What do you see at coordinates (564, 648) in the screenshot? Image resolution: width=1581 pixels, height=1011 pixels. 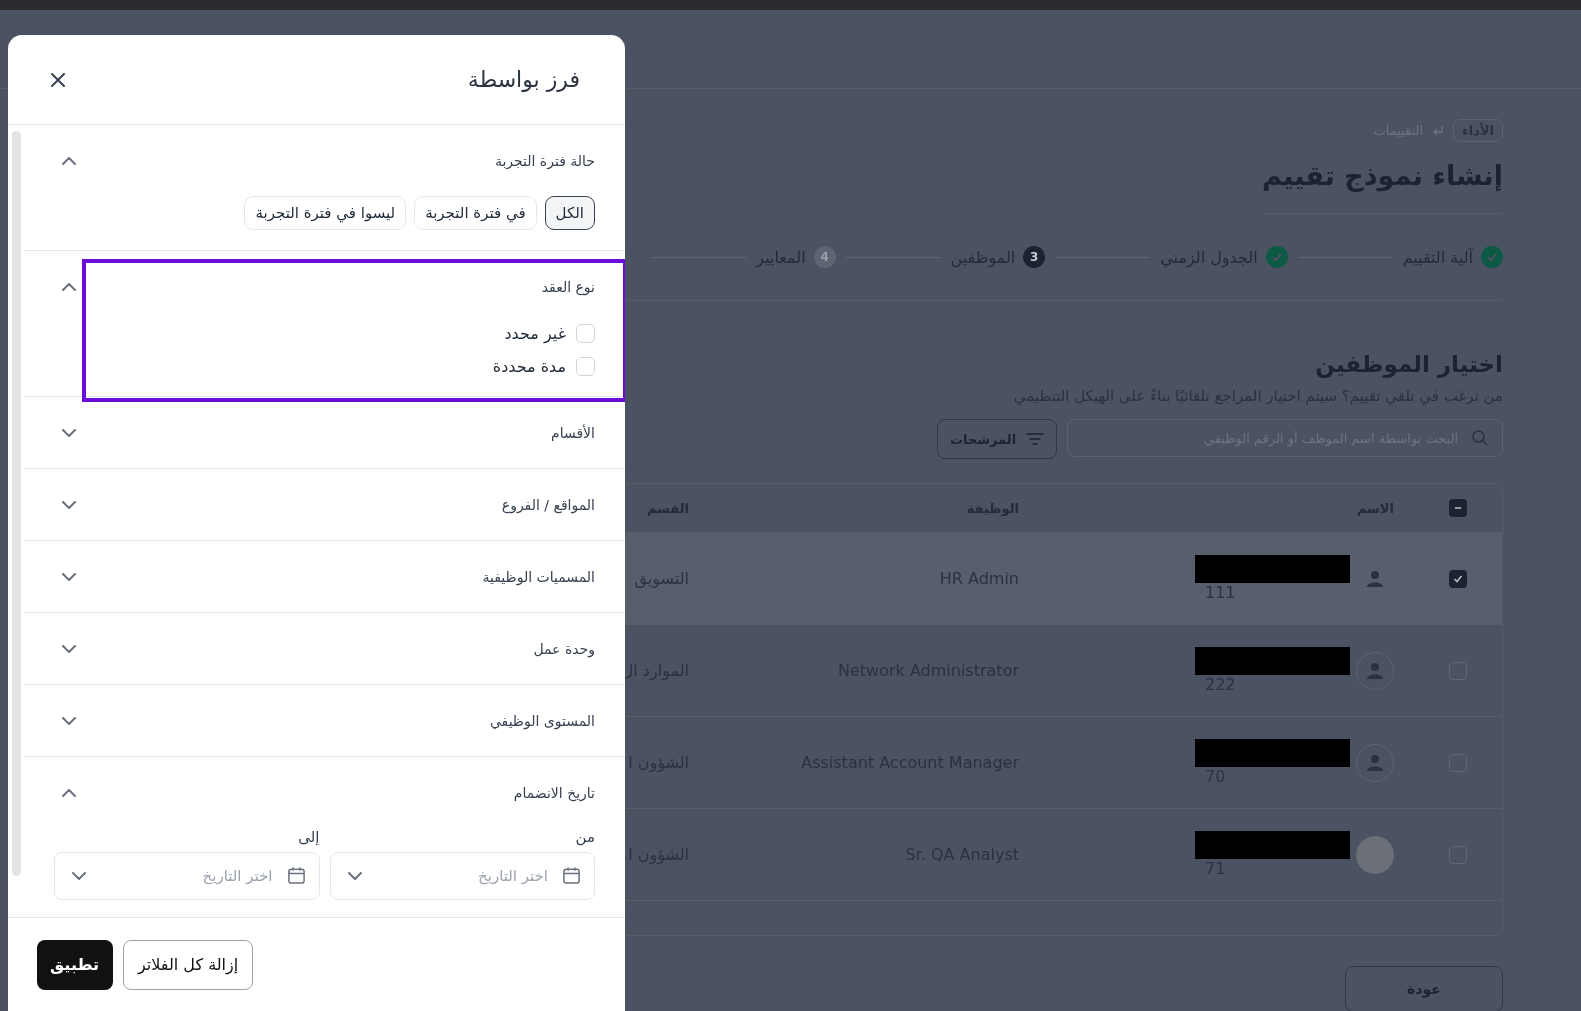 I see `filter-group-title: وحدة عمل` at bounding box center [564, 648].